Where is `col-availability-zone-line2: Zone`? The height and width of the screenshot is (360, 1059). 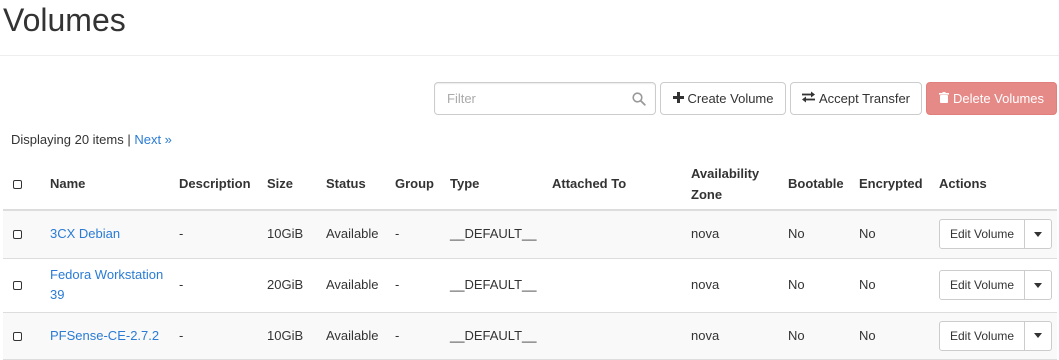 col-availability-zone-line2: Zone is located at coordinates (707, 194).